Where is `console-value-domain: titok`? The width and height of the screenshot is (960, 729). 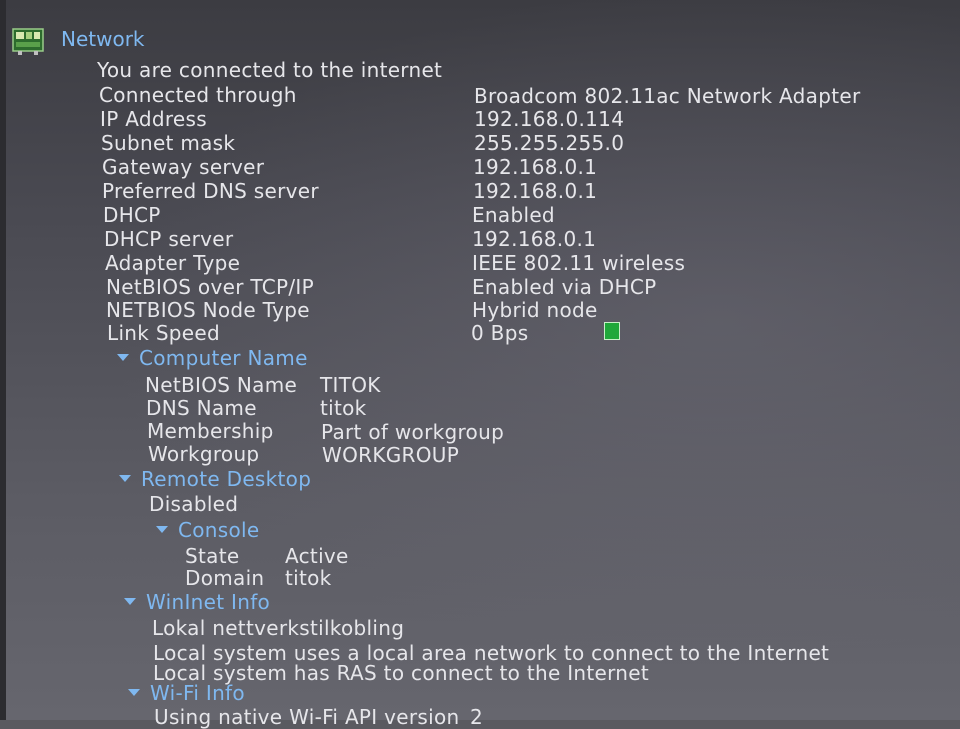 console-value-domain: titok is located at coordinates (308, 578).